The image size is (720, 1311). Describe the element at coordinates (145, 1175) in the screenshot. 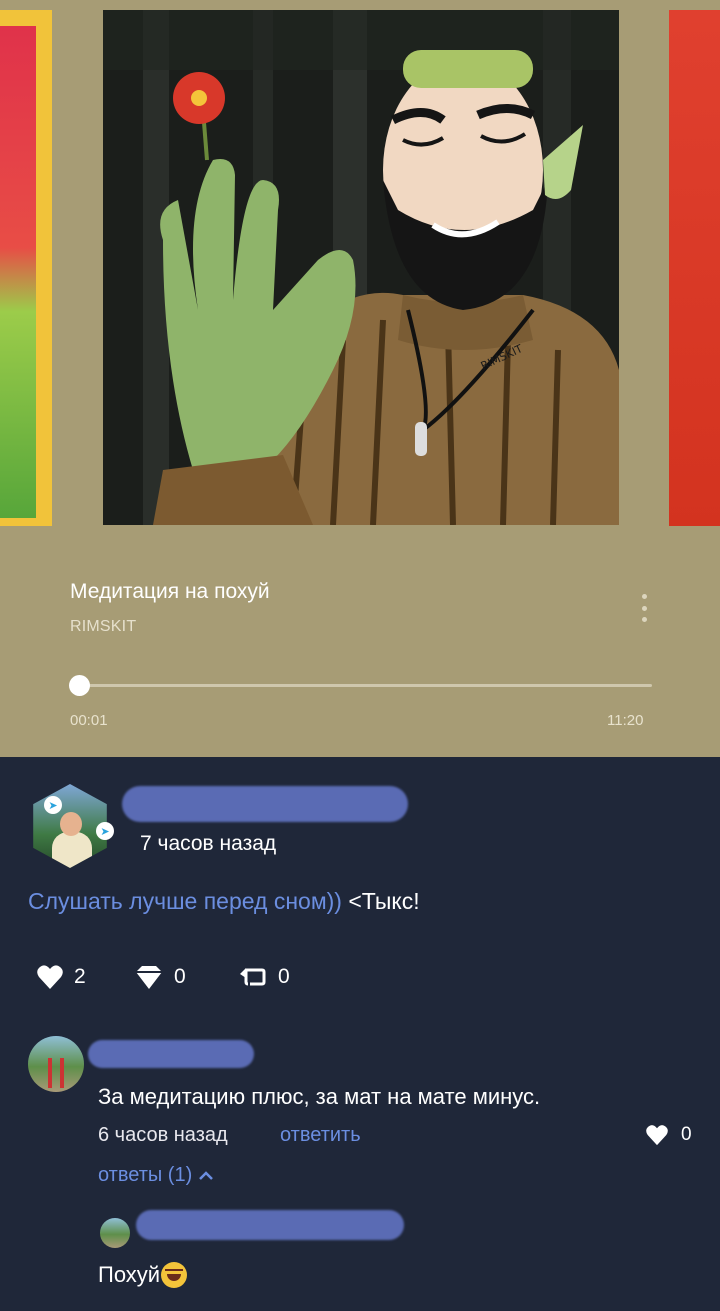

I see `replies-label: ответы (1)` at that location.